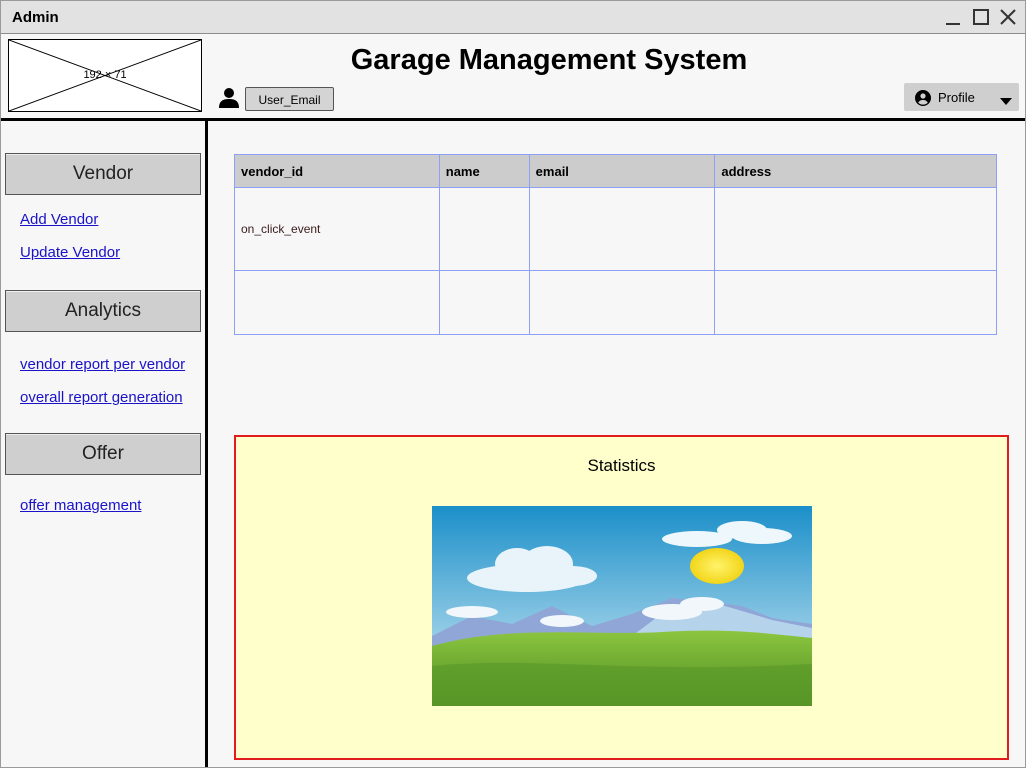  I want to click on vendor-report-link: vendor report per vendor, so click(102, 364).